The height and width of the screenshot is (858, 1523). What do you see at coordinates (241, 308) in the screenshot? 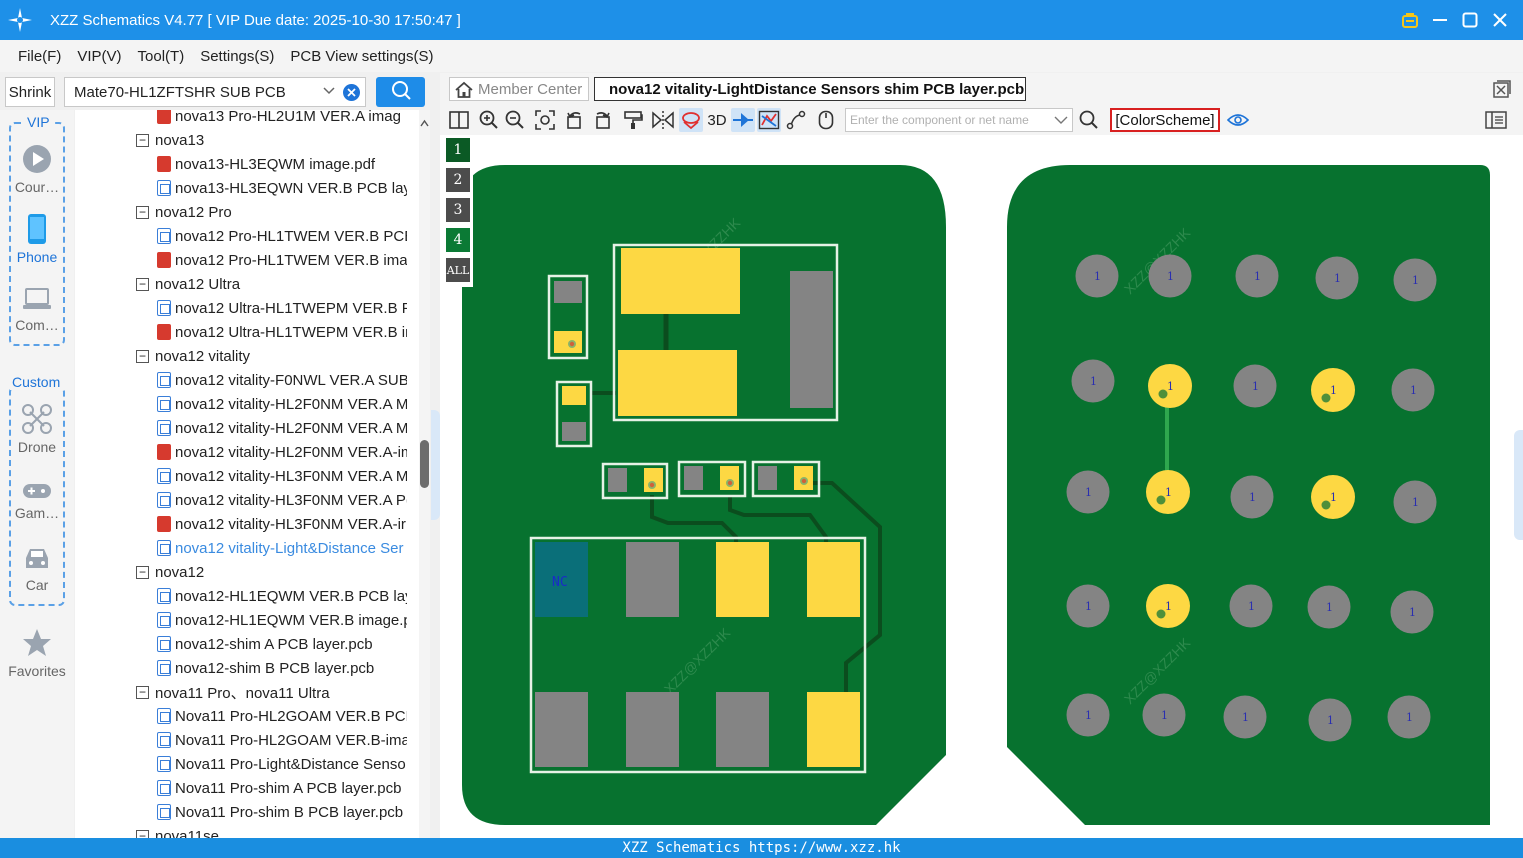
I see `tree-file: nova12 Ultra-HL1TWEPM VER.B PC` at bounding box center [241, 308].